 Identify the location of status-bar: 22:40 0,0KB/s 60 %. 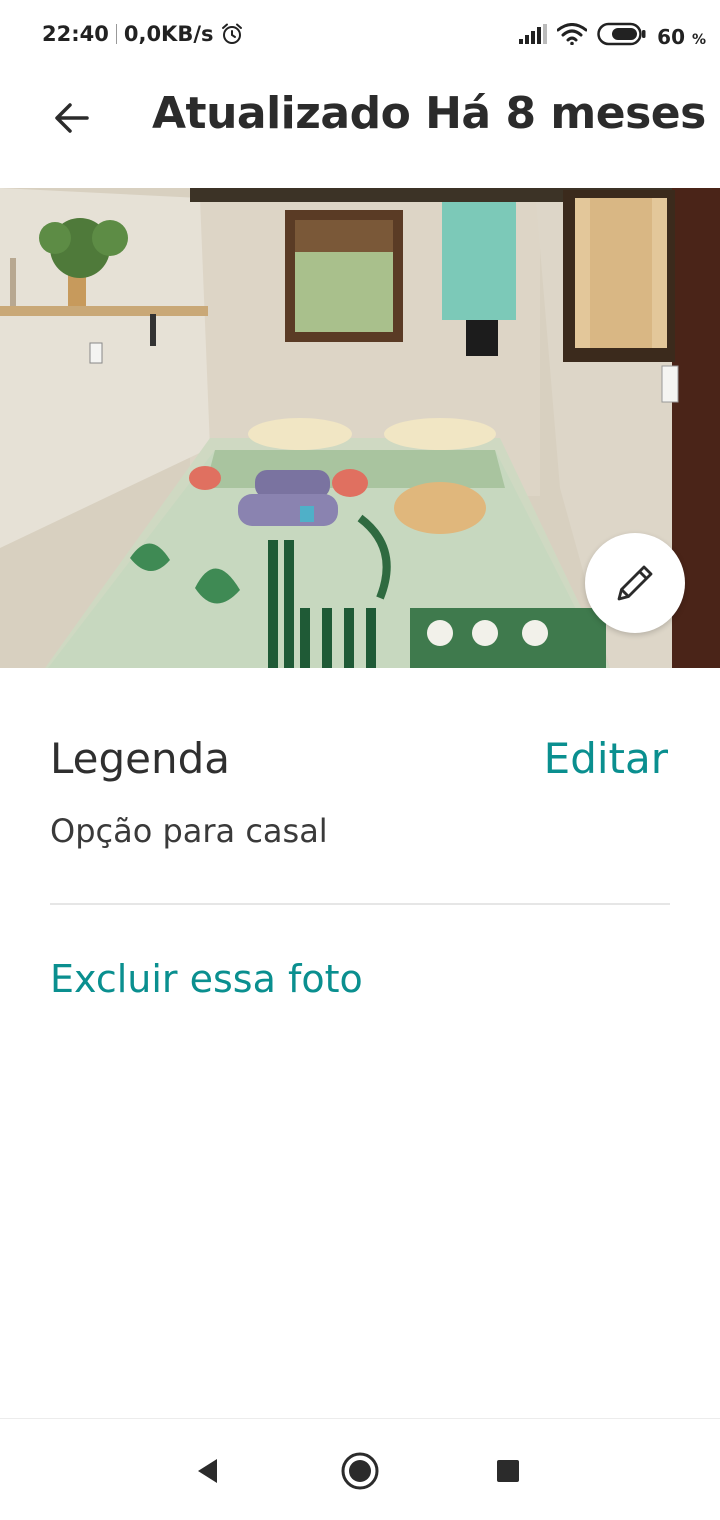
(360, 37).